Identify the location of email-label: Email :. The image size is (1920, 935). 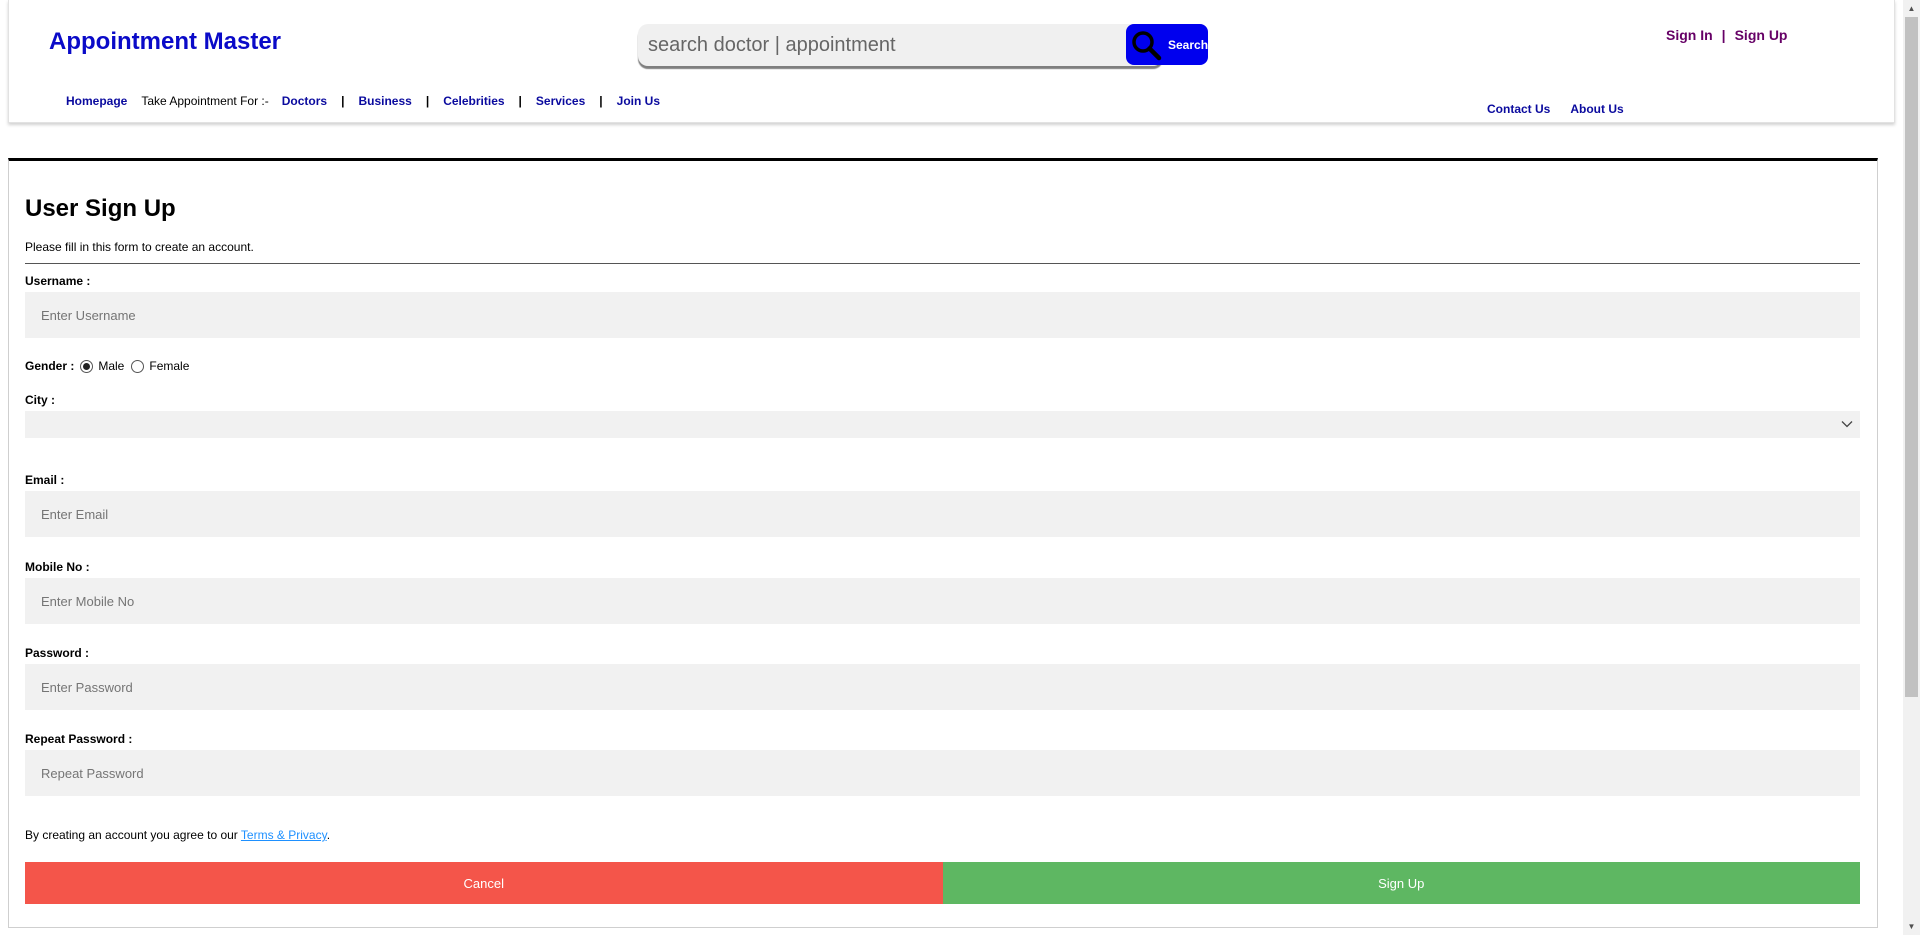
(45, 480).